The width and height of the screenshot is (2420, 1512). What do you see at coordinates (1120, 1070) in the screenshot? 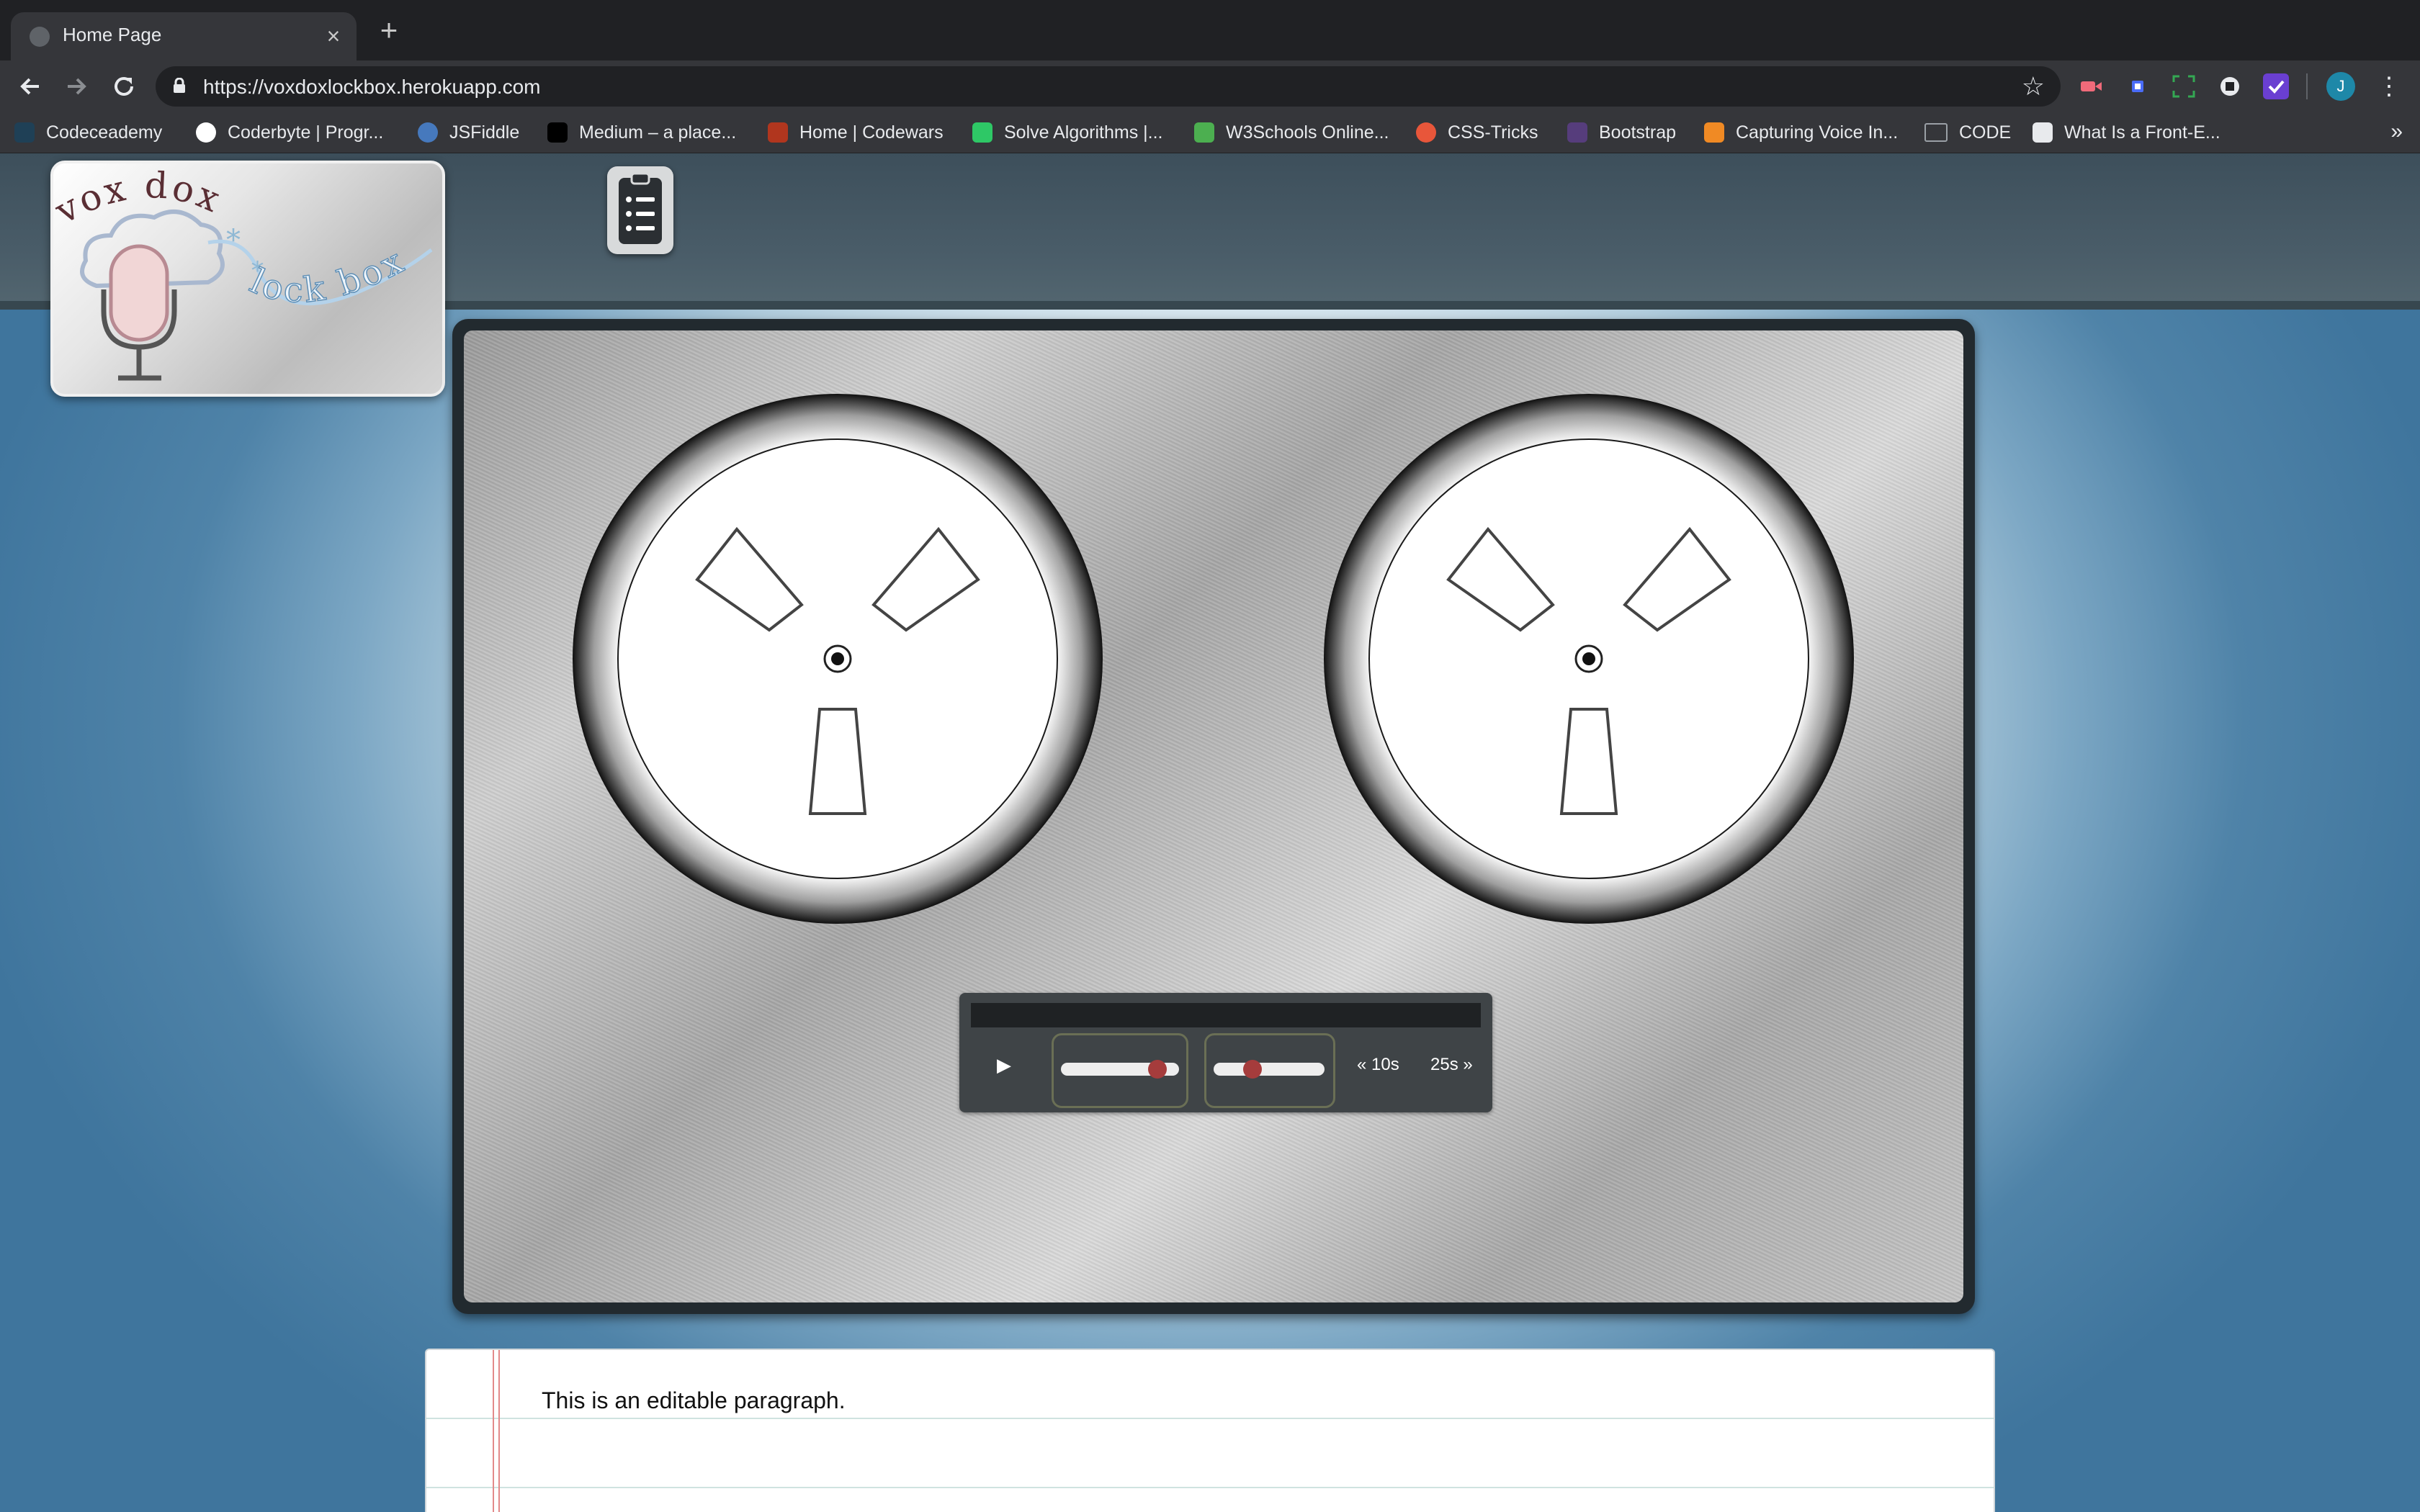
I see `progress-slider` at bounding box center [1120, 1070].